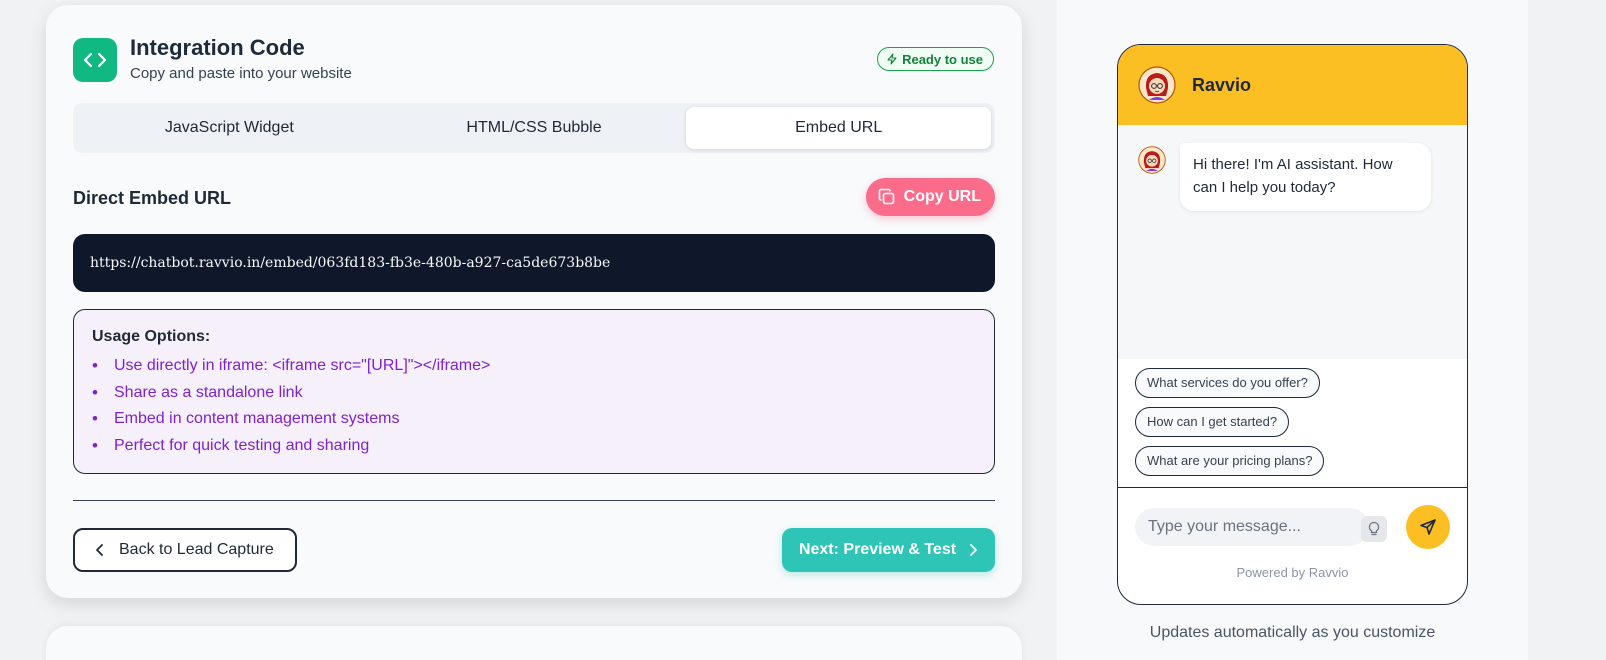  I want to click on copy-url-button: Copy URL, so click(930, 197).